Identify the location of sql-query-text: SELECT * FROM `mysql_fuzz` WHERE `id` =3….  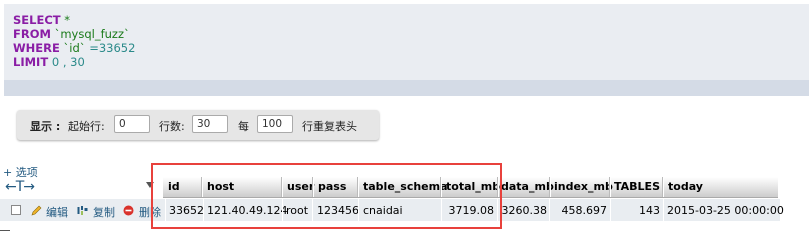
(74, 41).